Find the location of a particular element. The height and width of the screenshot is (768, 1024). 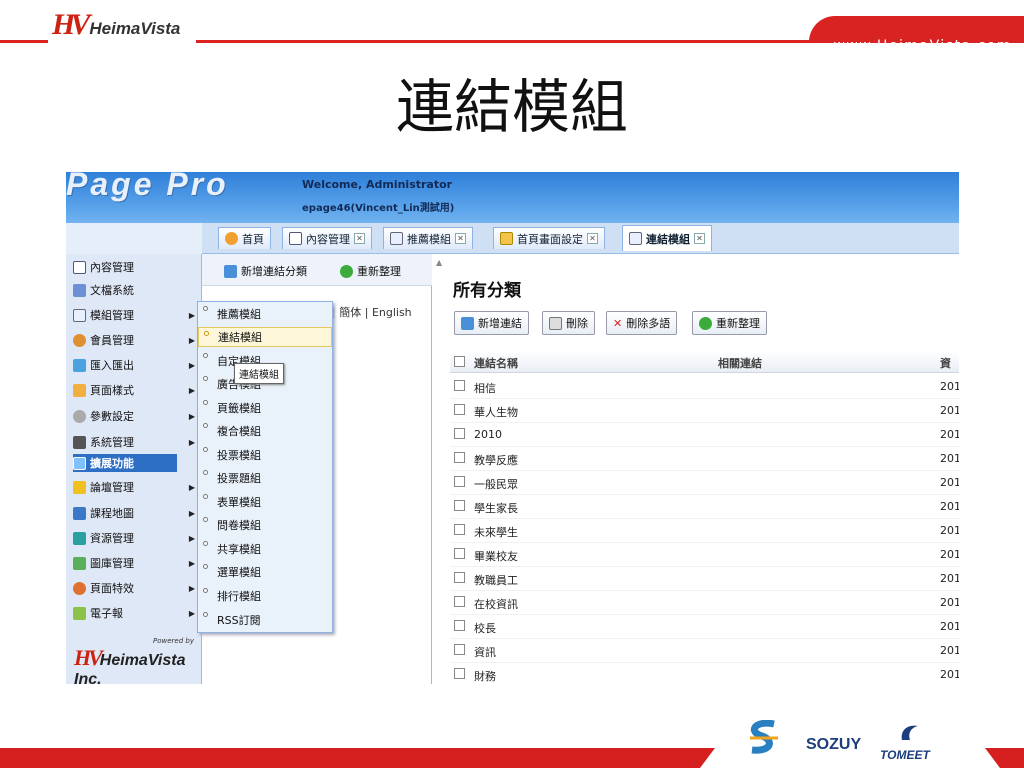

link-name: 2010 is located at coordinates (488, 434).